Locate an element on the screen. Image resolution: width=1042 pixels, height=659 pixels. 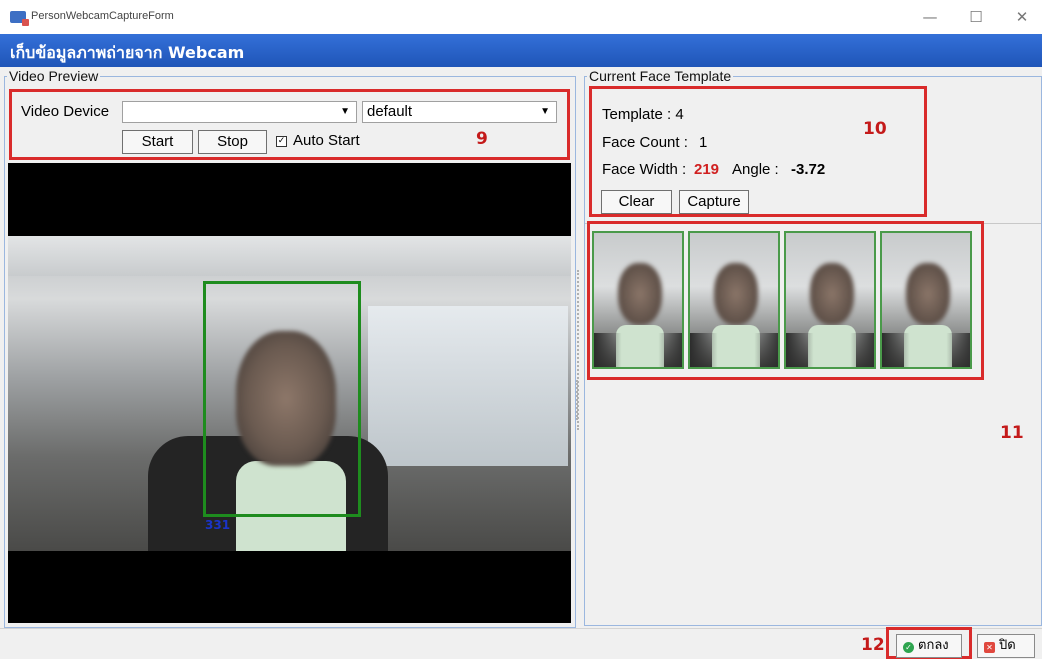
face-template-label: Current Face Template is located at coordinates (660, 76).